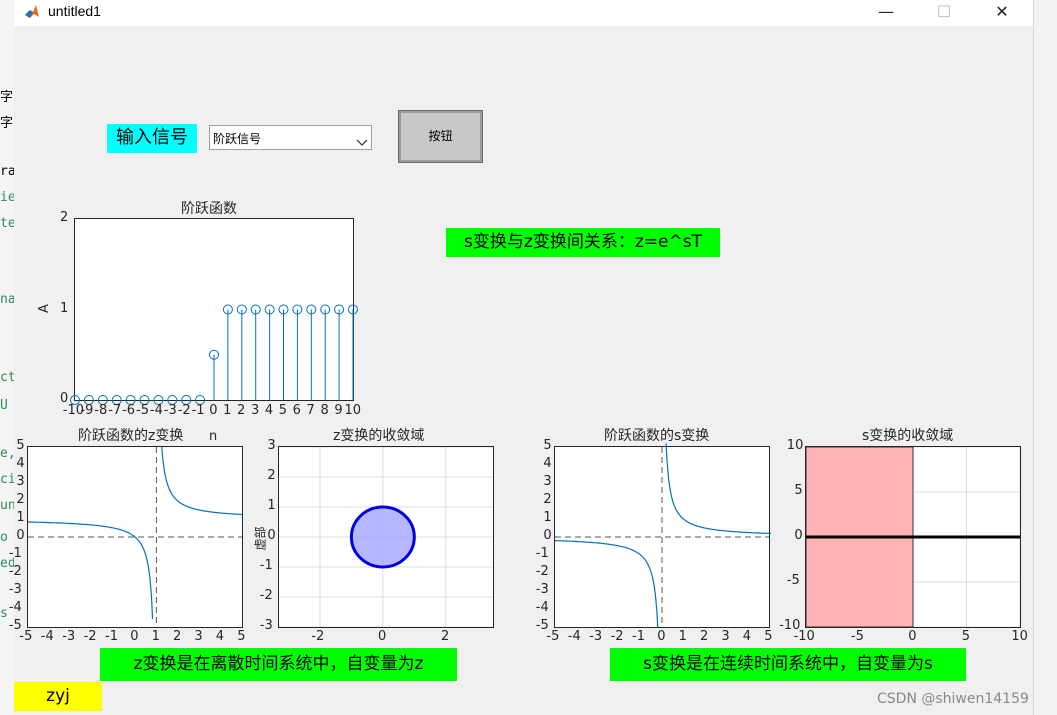 Image resolution: width=1057 pixels, height=715 pixels. Describe the element at coordinates (1002, 13) in the screenshot. I see `close-button: ✕` at that location.